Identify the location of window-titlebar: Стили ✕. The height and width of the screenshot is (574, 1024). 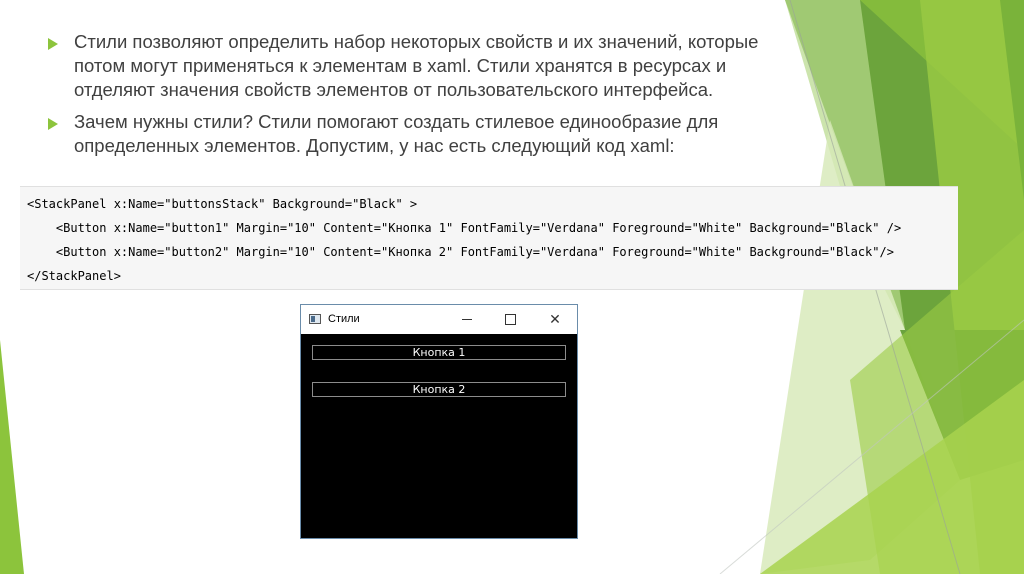
(439, 319).